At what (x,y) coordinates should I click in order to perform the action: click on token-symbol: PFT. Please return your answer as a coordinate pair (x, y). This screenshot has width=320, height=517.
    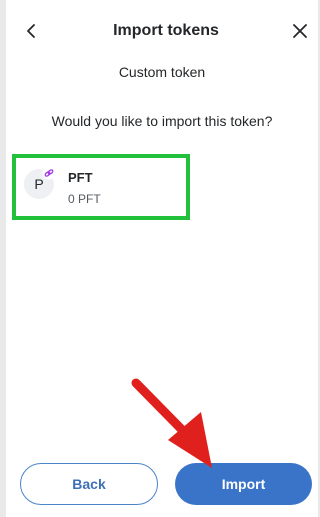
    Looking at the image, I should click on (80, 177).